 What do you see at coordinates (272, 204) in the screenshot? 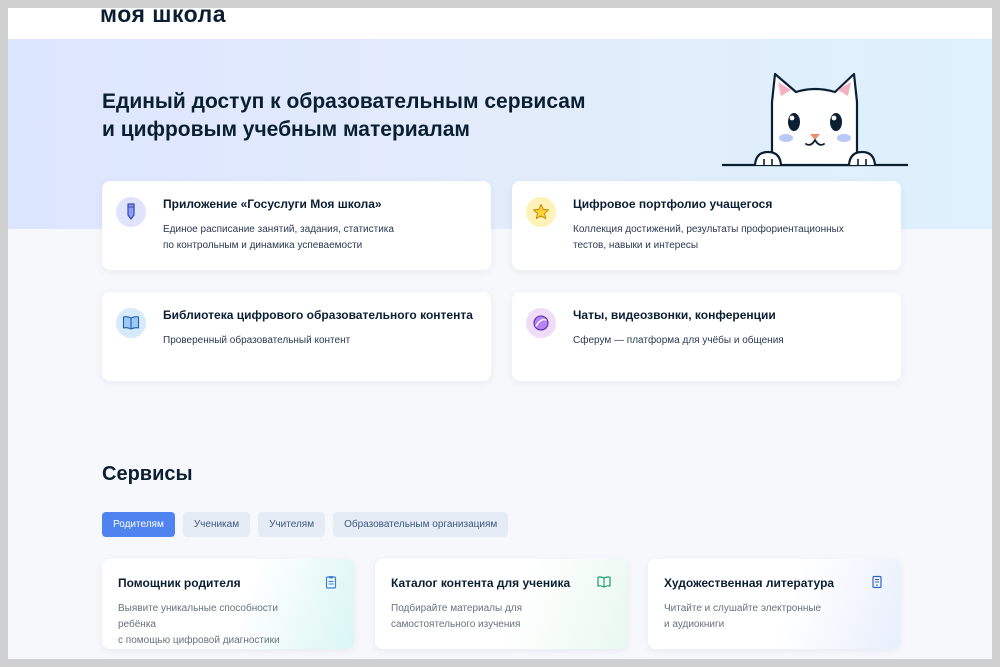
I see `feature-title: Приложение «Госуслуги Моя школа»` at bounding box center [272, 204].